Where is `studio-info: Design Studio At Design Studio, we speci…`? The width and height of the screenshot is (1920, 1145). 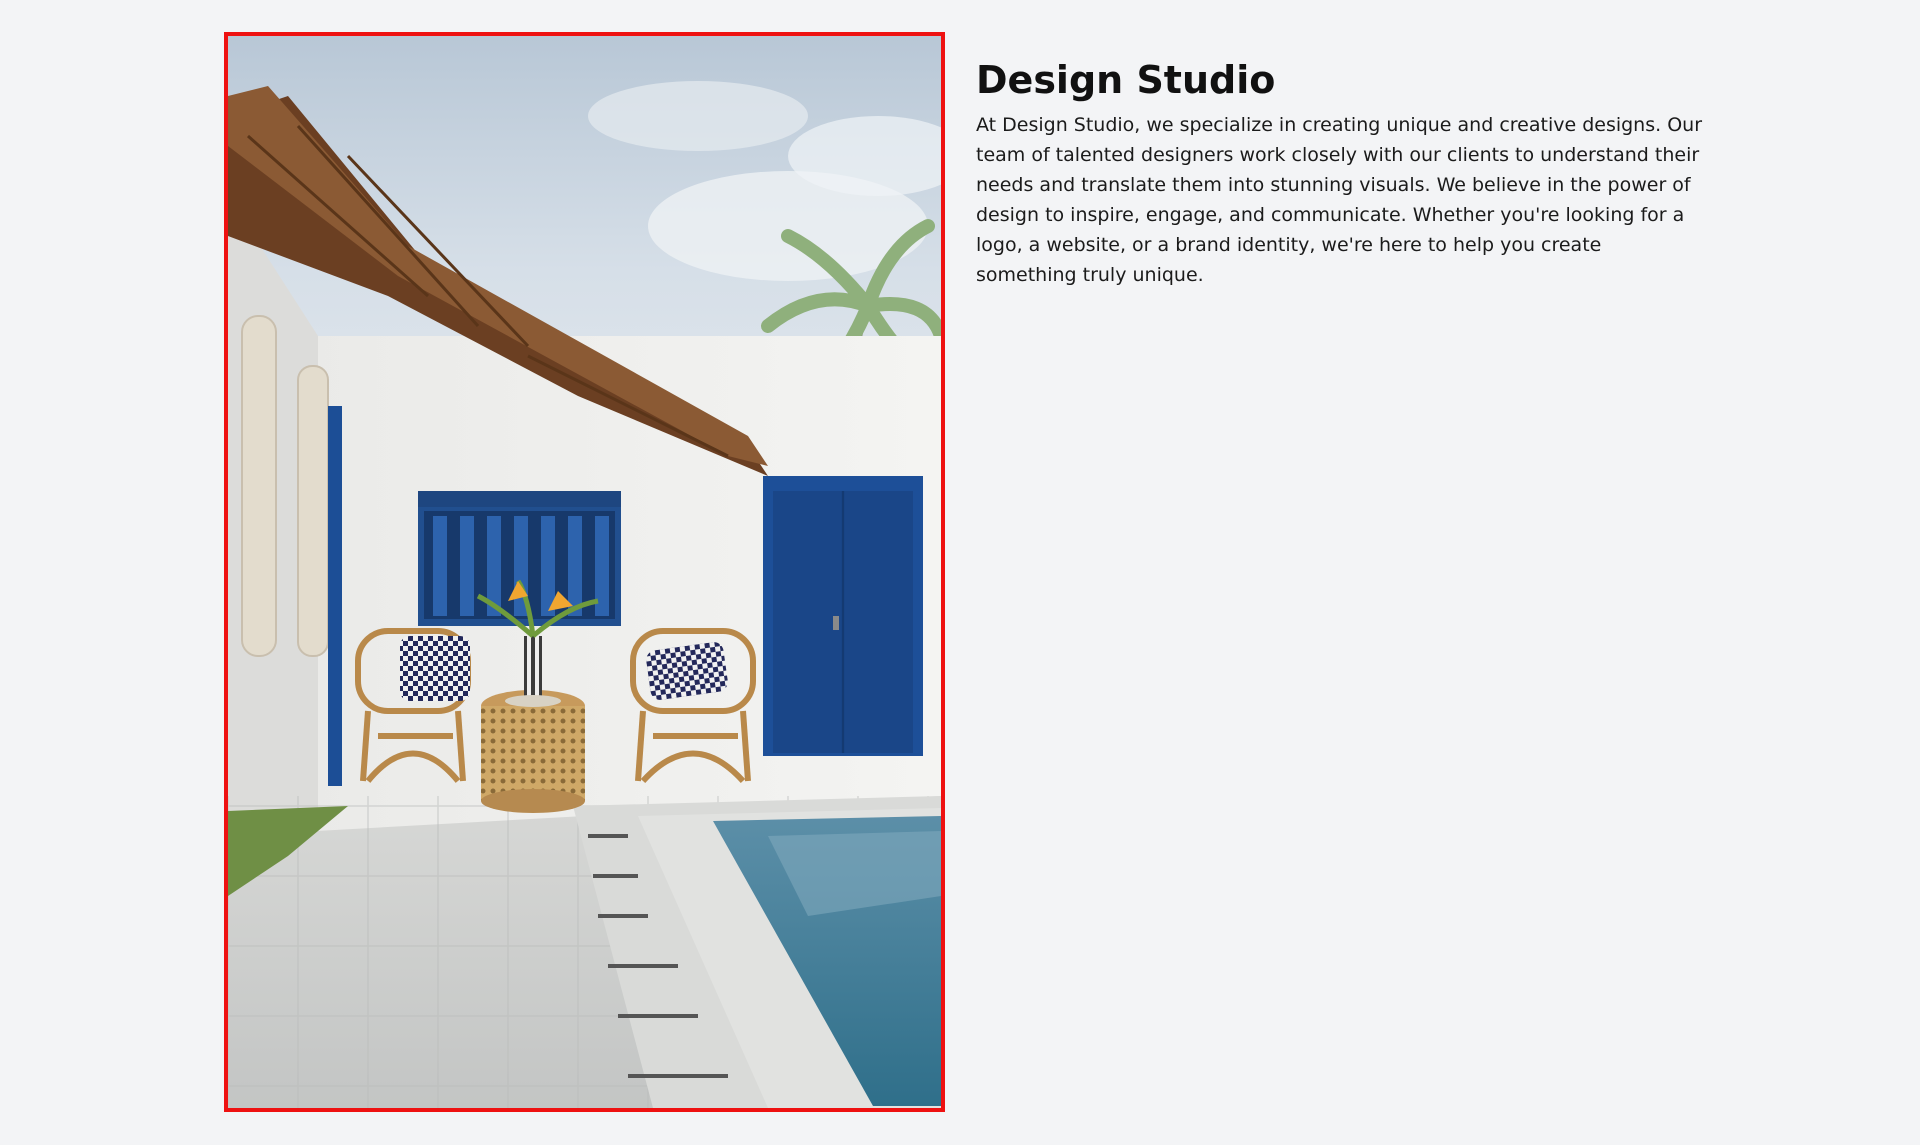
studio-info: Design Studio At Design Studio, we speci… is located at coordinates (1341, 173).